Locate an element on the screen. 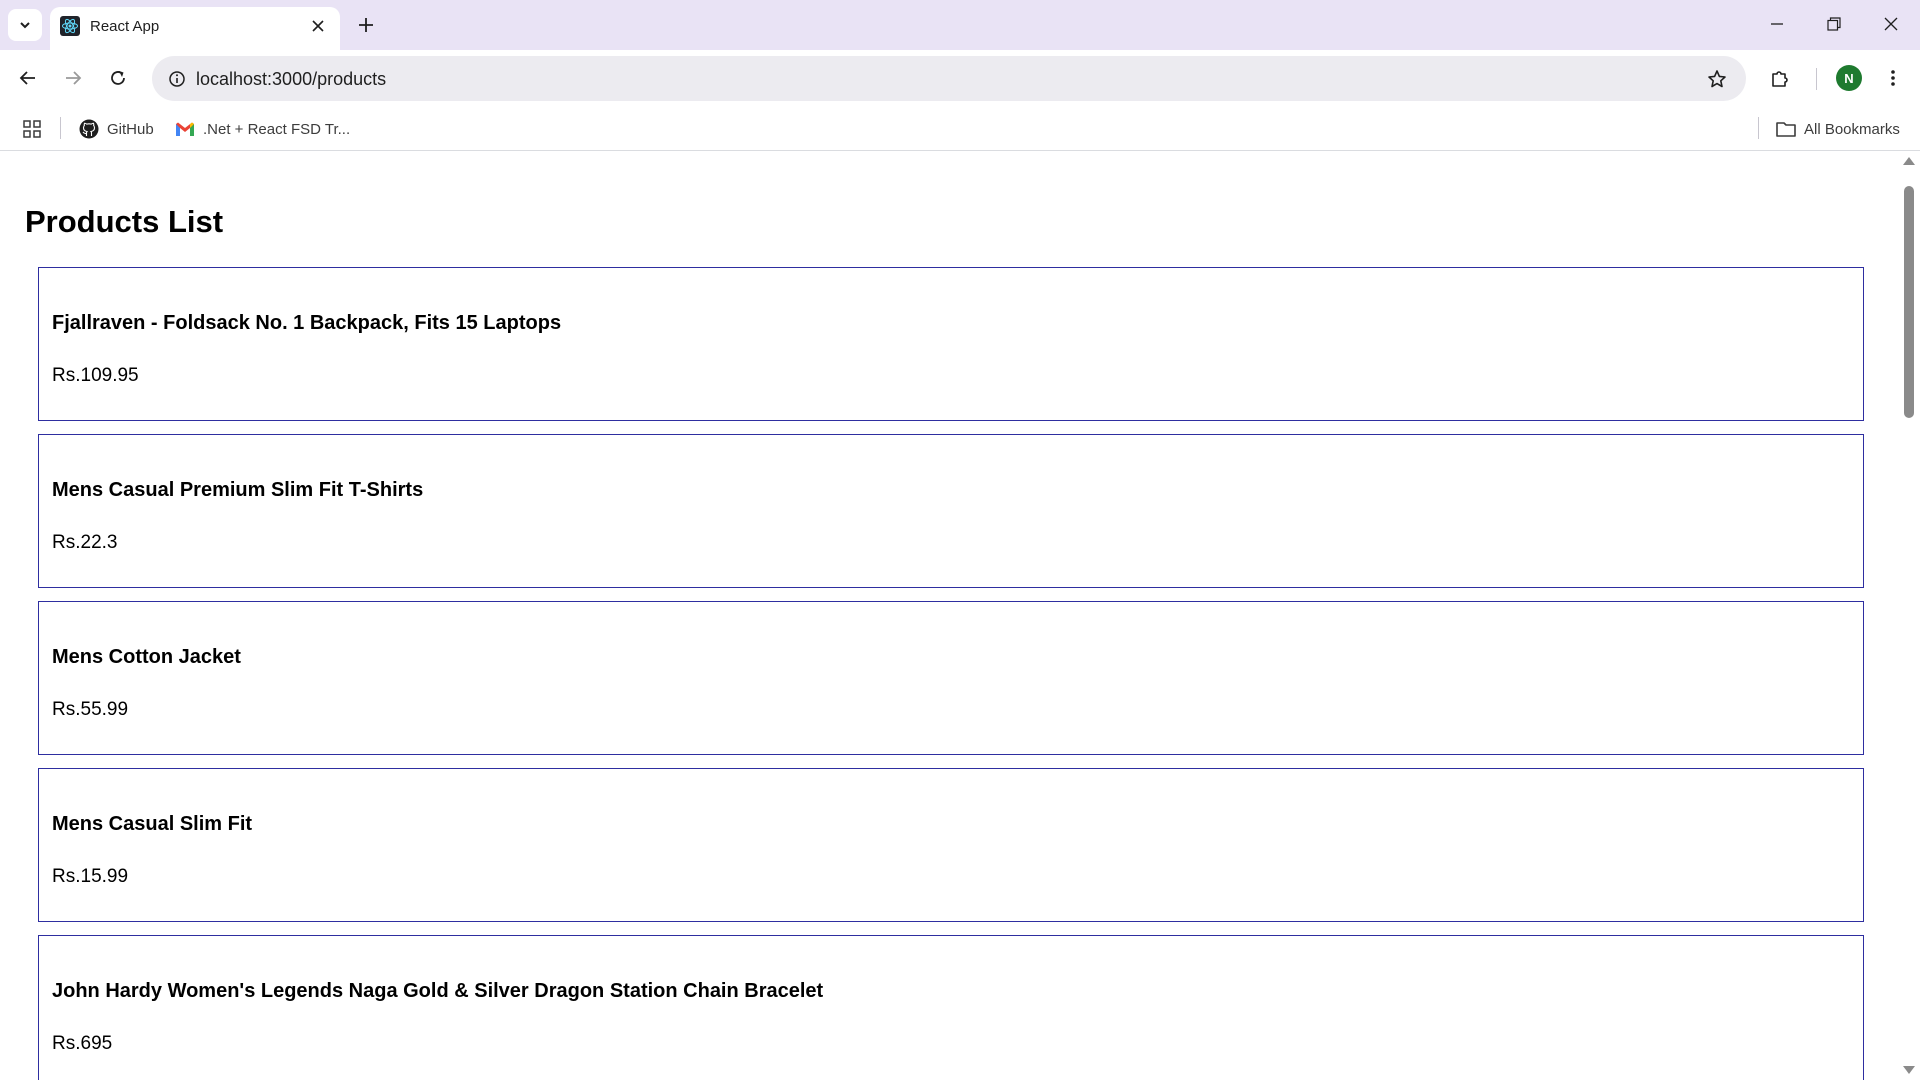 The width and height of the screenshot is (1920, 1080). tab-strip: React App is located at coordinates (960, 25).